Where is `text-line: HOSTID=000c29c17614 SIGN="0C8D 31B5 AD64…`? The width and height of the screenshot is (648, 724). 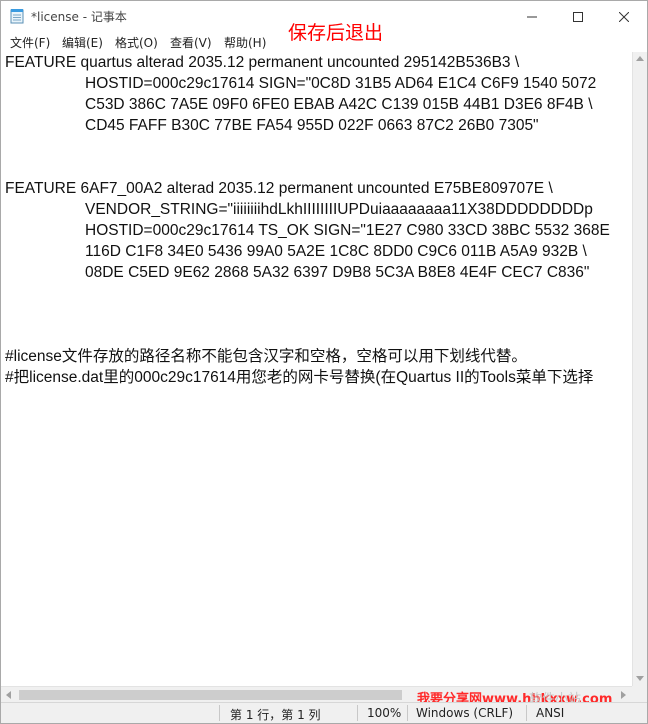
text-line: HOSTID=000c29c17614 SIGN="0C8D 31B5 AD64… is located at coordinates (341, 83).